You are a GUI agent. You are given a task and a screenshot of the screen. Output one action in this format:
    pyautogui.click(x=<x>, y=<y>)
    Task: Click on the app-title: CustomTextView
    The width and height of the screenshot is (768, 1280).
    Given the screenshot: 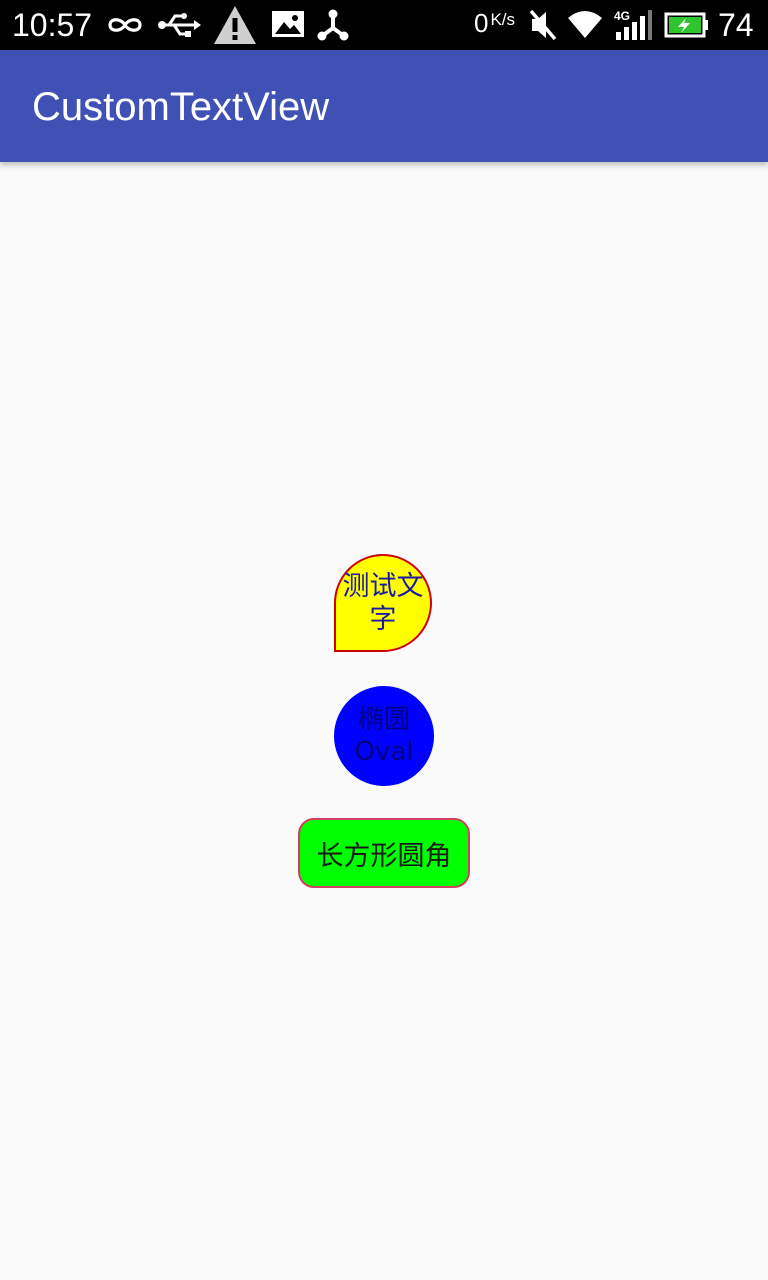 What is the action you would take?
    pyautogui.click(x=181, y=107)
    